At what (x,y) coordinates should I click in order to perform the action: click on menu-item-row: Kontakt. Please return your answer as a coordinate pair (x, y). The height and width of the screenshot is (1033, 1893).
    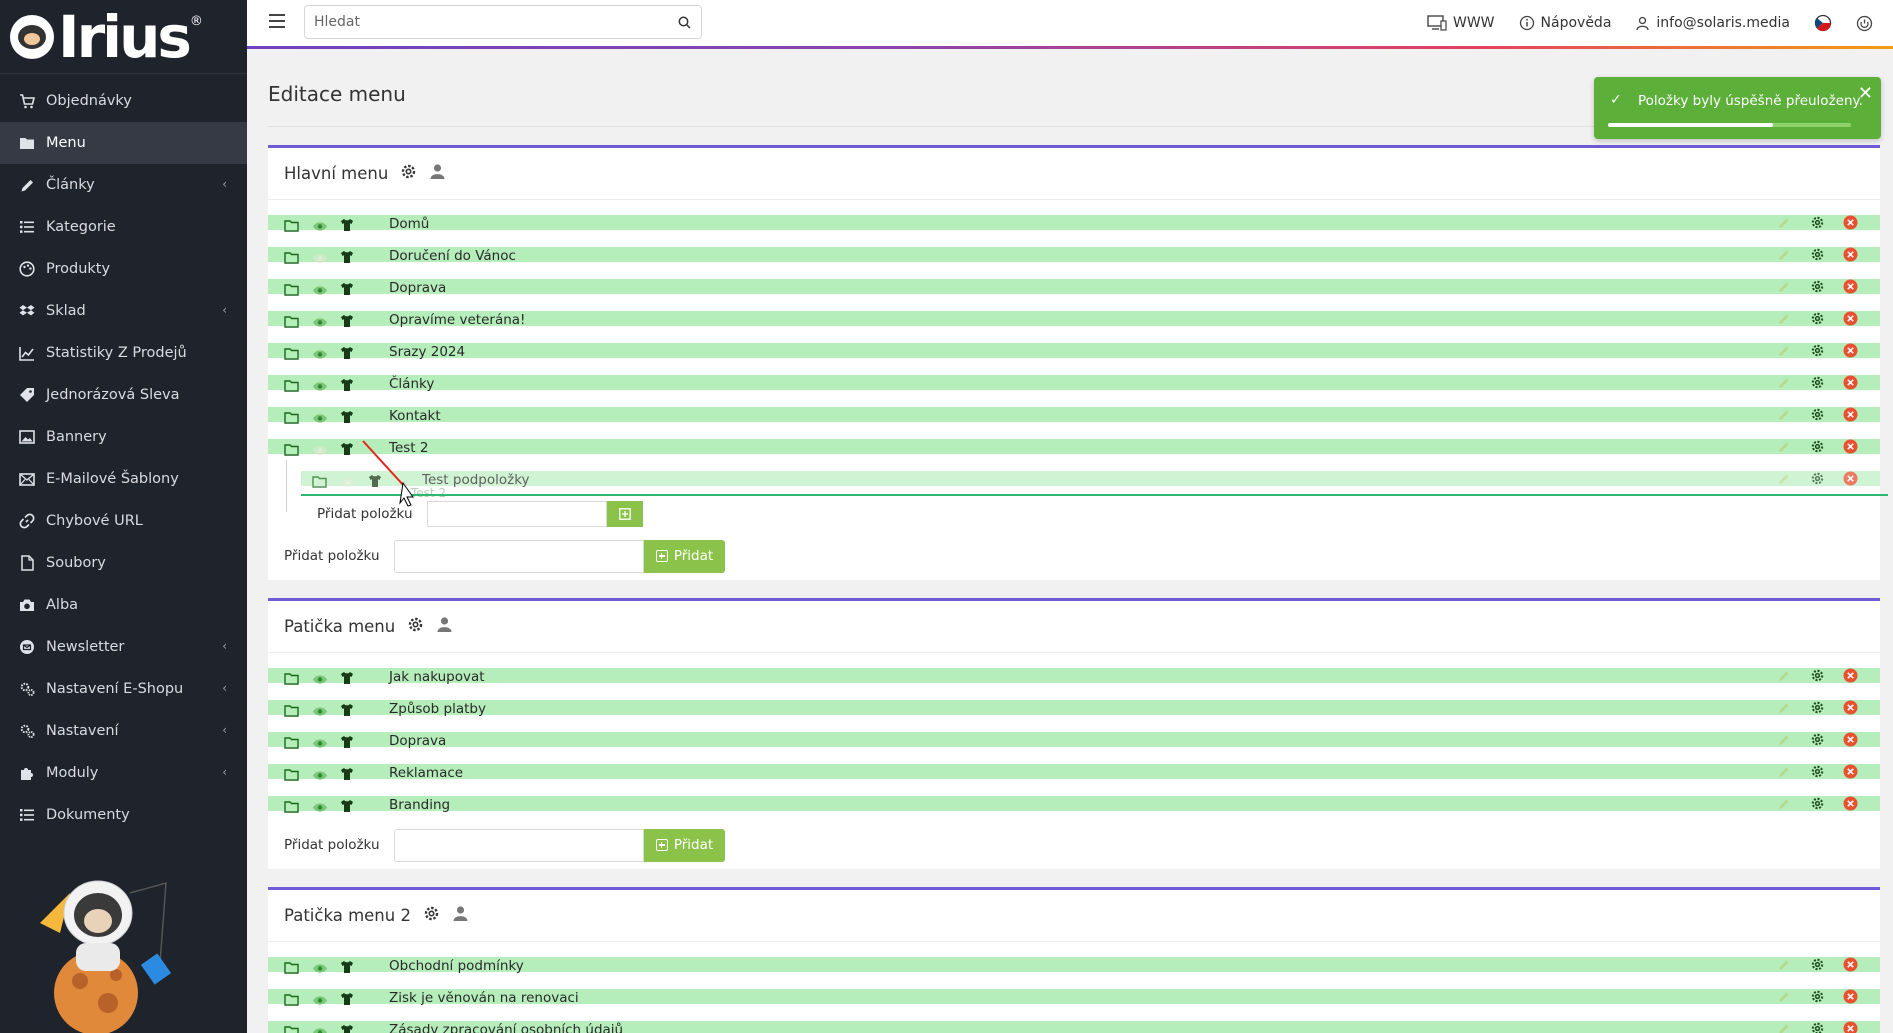
    Looking at the image, I should click on (1074, 416).